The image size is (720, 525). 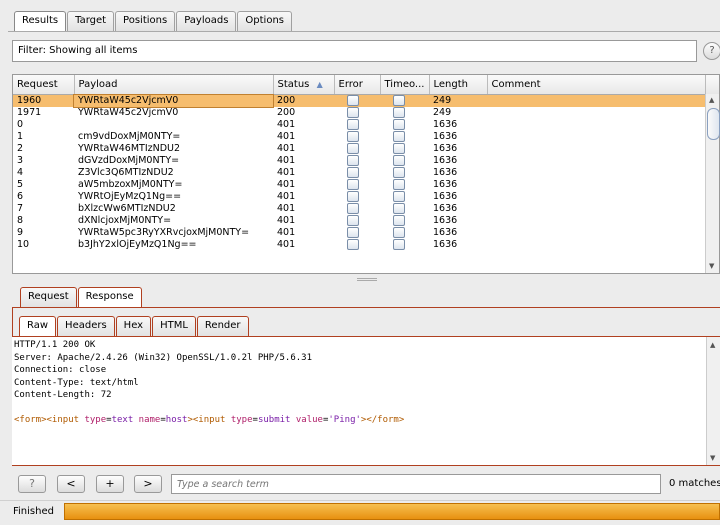 I want to click on column-status: Status ▲, so click(x=304, y=85).